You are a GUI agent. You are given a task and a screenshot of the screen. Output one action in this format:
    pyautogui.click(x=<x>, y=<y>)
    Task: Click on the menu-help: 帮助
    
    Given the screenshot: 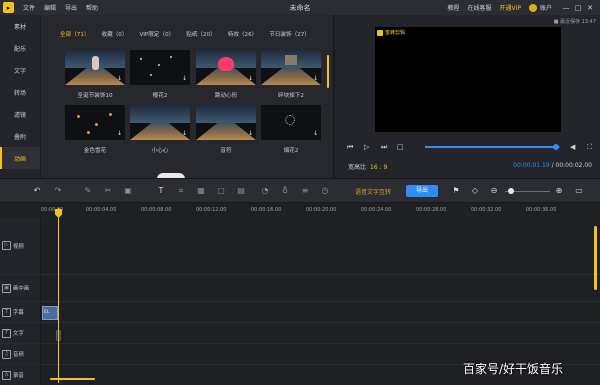 What is the action you would take?
    pyautogui.click(x=92, y=7)
    